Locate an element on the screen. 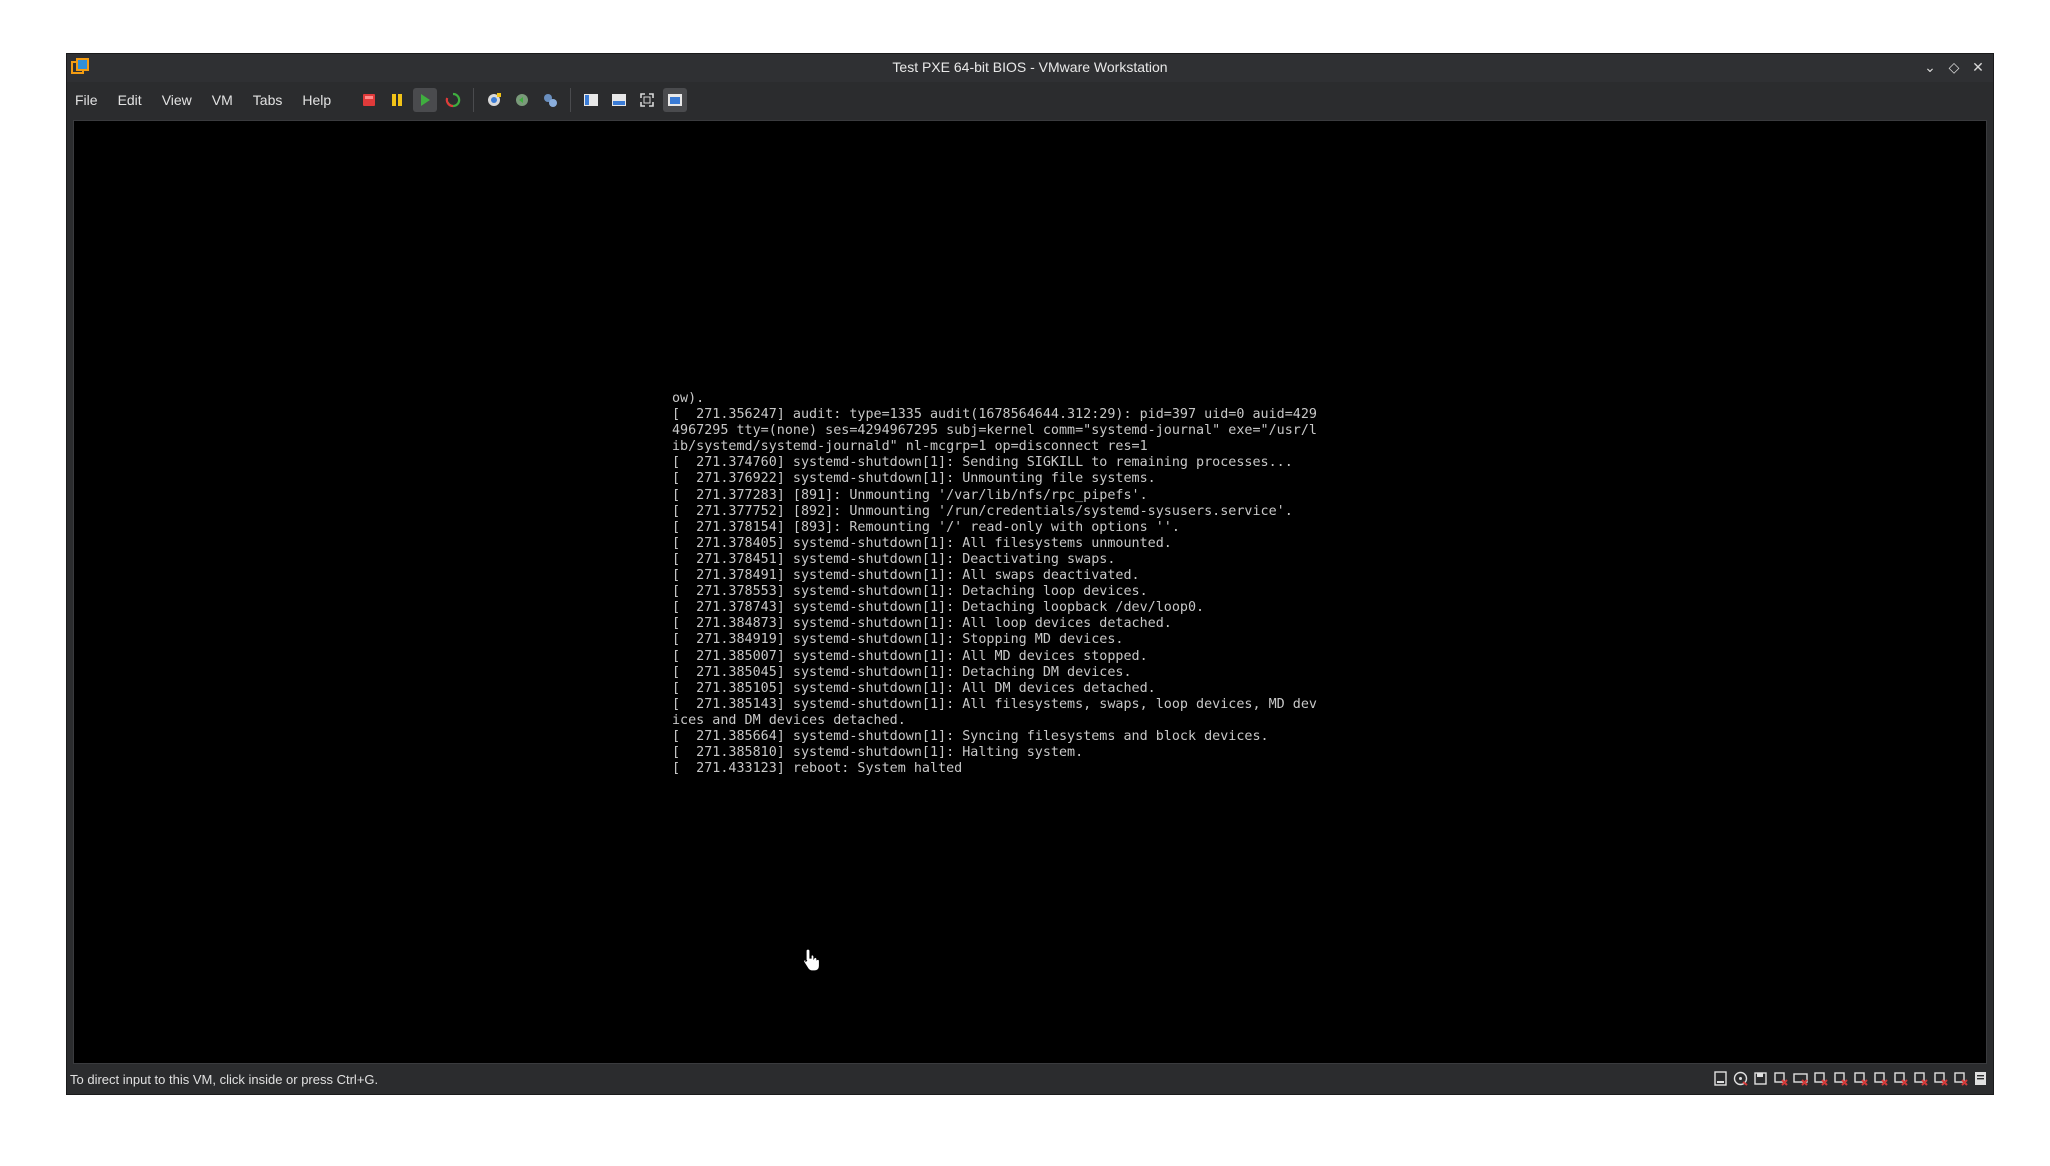 Image resolution: width=2050 pixels, height=1166 pixels. cd-dvd-icon is located at coordinates (1740, 1078).